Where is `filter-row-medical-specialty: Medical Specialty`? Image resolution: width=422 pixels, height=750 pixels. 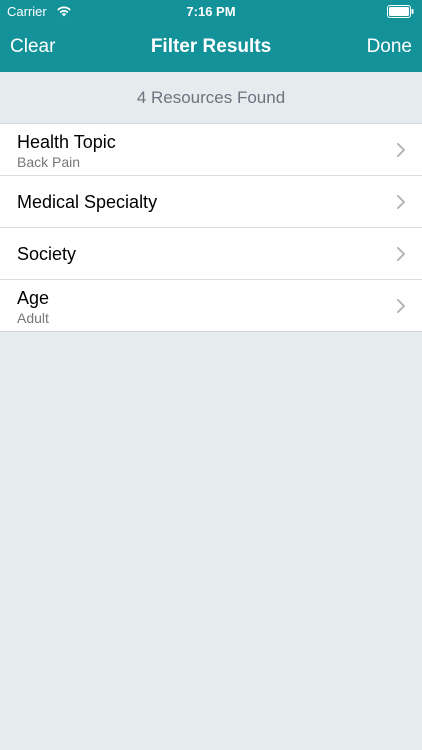 filter-row-medical-specialty: Medical Specialty is located at coordinates (211, 202).